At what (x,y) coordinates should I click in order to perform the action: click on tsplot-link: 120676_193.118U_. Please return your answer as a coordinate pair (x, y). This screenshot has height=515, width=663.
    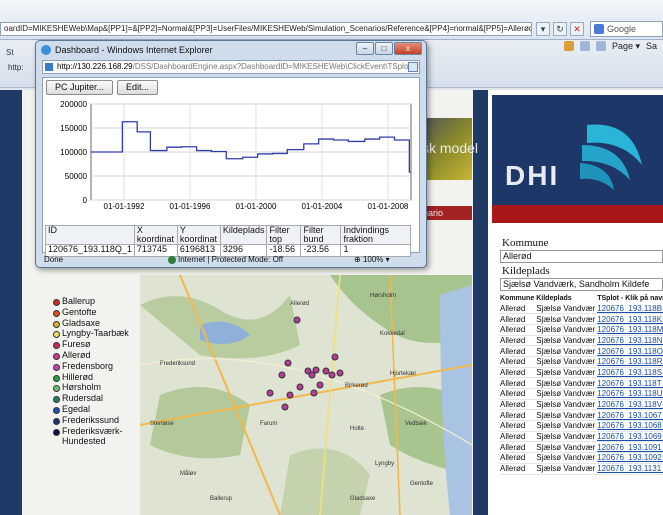
    Looking at the image, I should click on (629, 394).